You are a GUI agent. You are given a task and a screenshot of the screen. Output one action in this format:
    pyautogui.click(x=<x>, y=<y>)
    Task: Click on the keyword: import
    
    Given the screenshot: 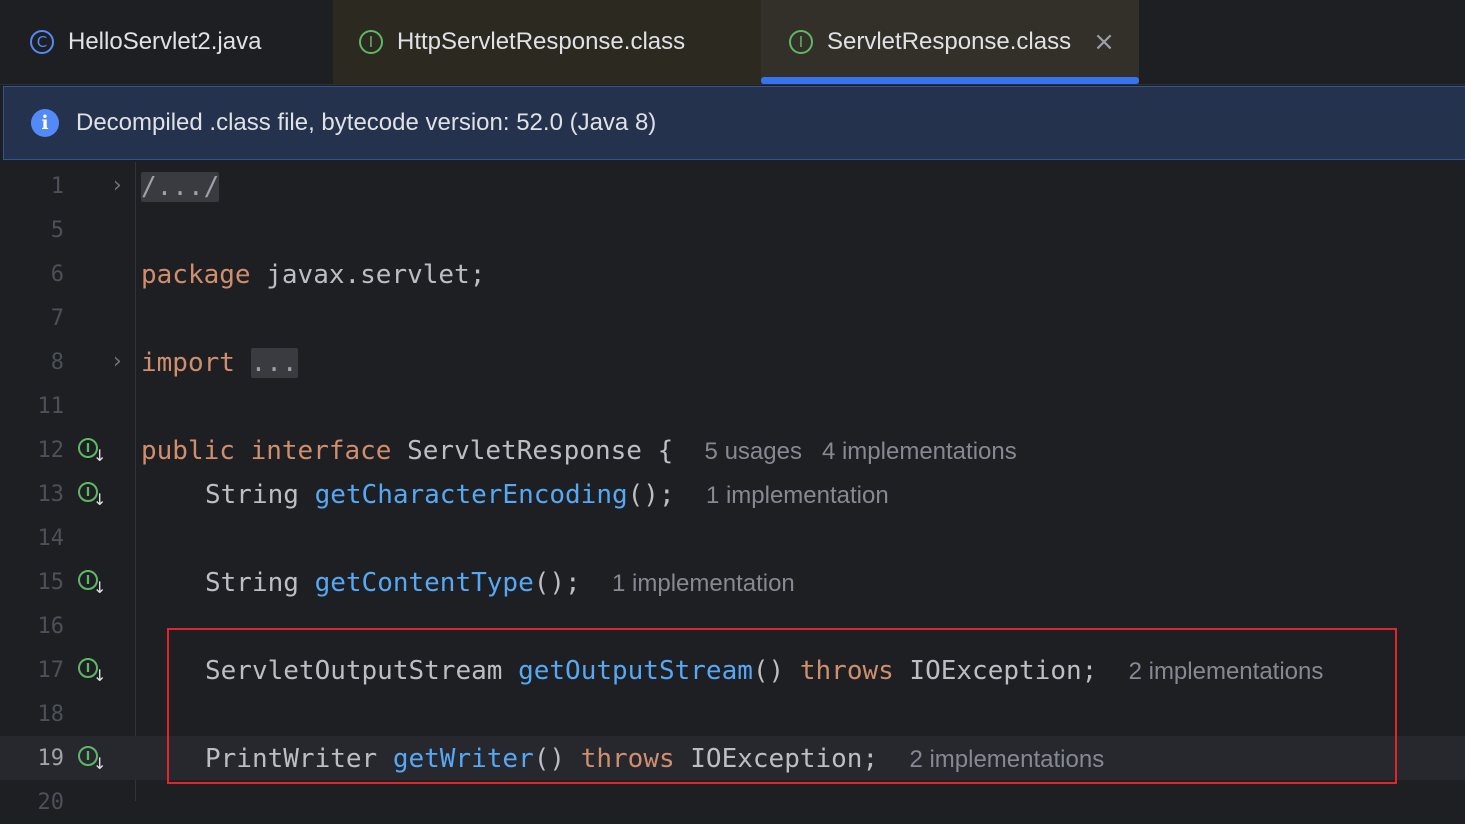 What is the action you would take?
    pyautogui.click(x=188, y=363)
    